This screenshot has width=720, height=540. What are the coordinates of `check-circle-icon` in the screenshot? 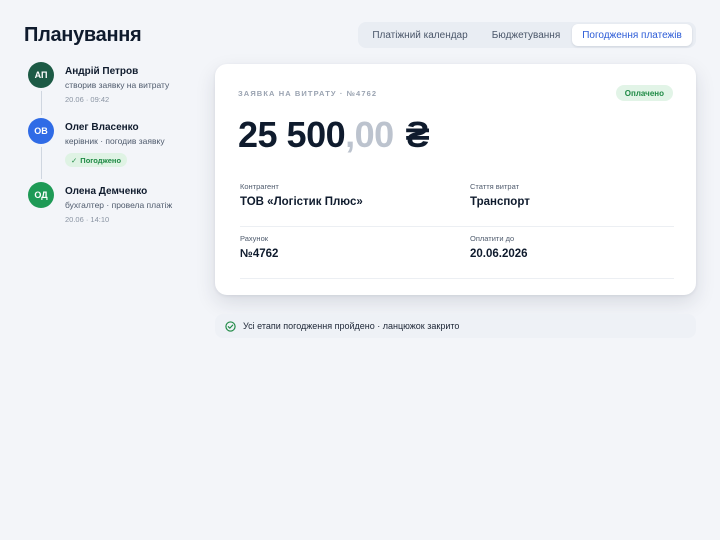 It's located at (230, 326).